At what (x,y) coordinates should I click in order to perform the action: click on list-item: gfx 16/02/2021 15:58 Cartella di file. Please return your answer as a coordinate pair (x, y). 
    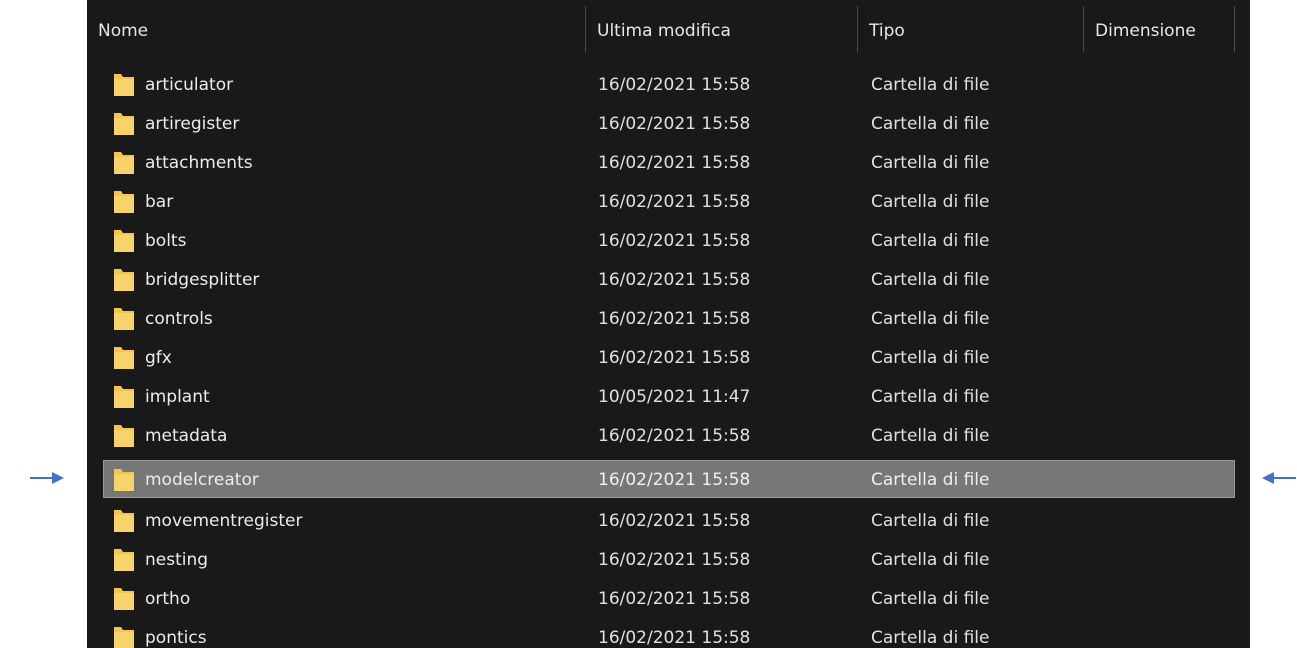
    Looking at the image, I should click on (669, 357).